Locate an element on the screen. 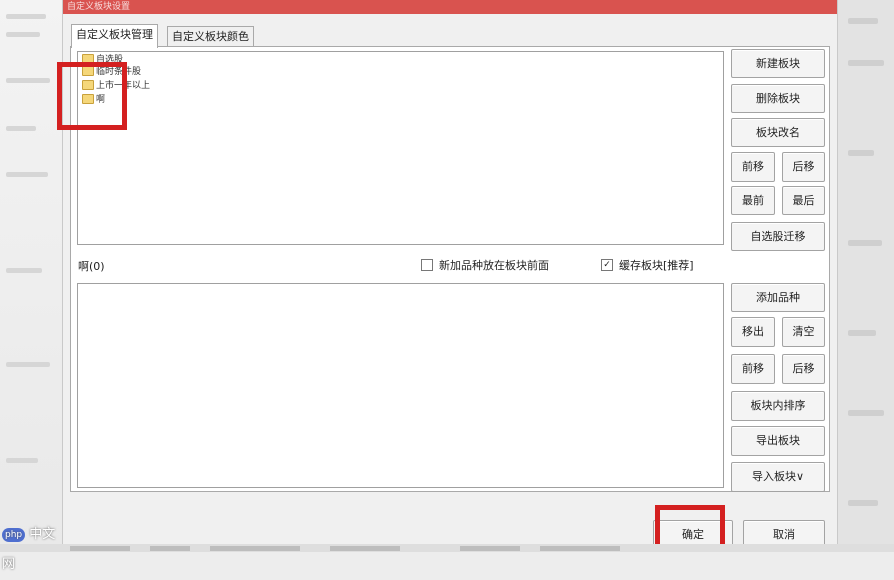 This screenshot has width=894, height=580. tab-block-management: 自定义板块管理 is located at coordinates (114, 36).